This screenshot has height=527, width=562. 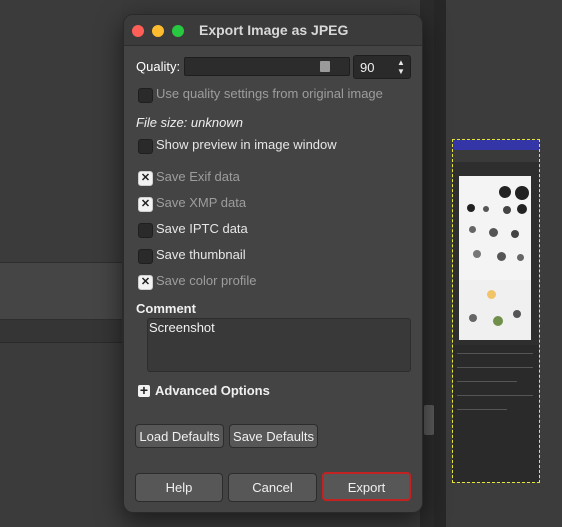 I want to click on comment-label: Comment, so click(x=166, y=308).